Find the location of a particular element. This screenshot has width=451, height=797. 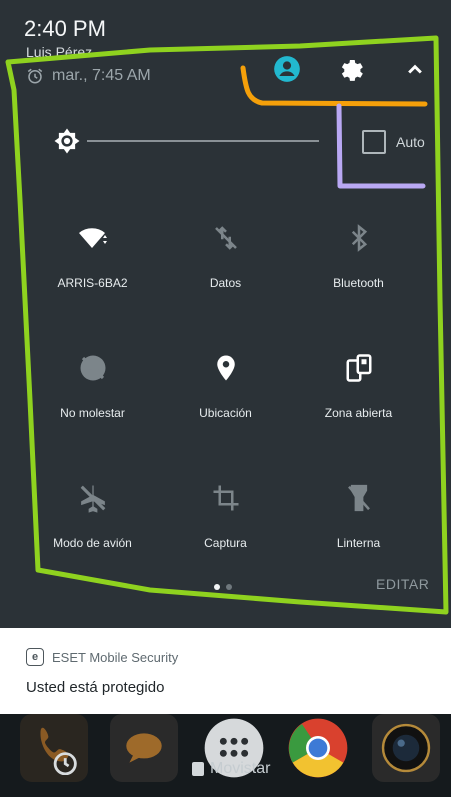

wifi-icon is located at coordinates (93, 238).